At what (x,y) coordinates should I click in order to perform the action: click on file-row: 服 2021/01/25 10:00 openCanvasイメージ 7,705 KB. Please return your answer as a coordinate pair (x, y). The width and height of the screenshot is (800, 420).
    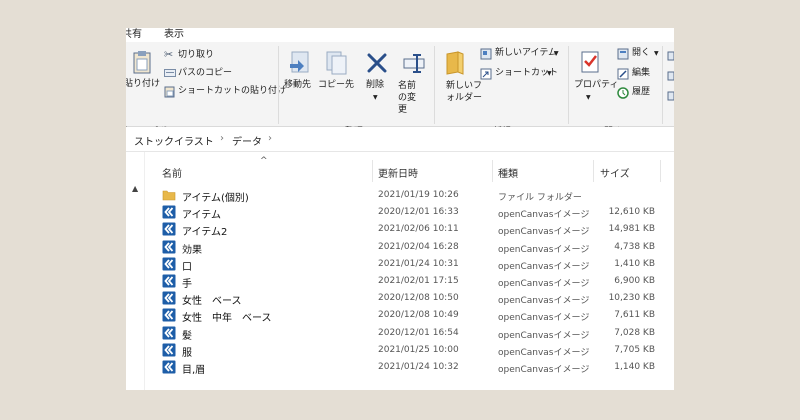
    Looking at the image, I should click on (410, 350).